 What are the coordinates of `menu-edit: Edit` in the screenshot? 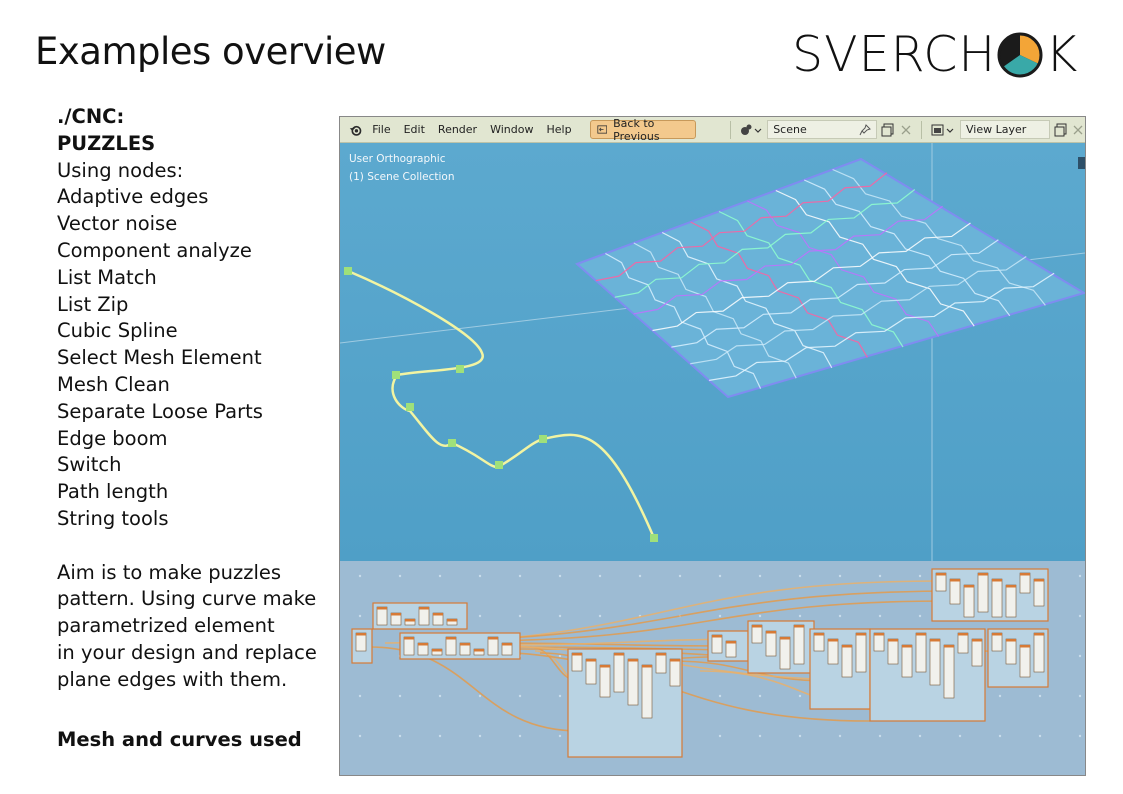 It's located at (414, 129).